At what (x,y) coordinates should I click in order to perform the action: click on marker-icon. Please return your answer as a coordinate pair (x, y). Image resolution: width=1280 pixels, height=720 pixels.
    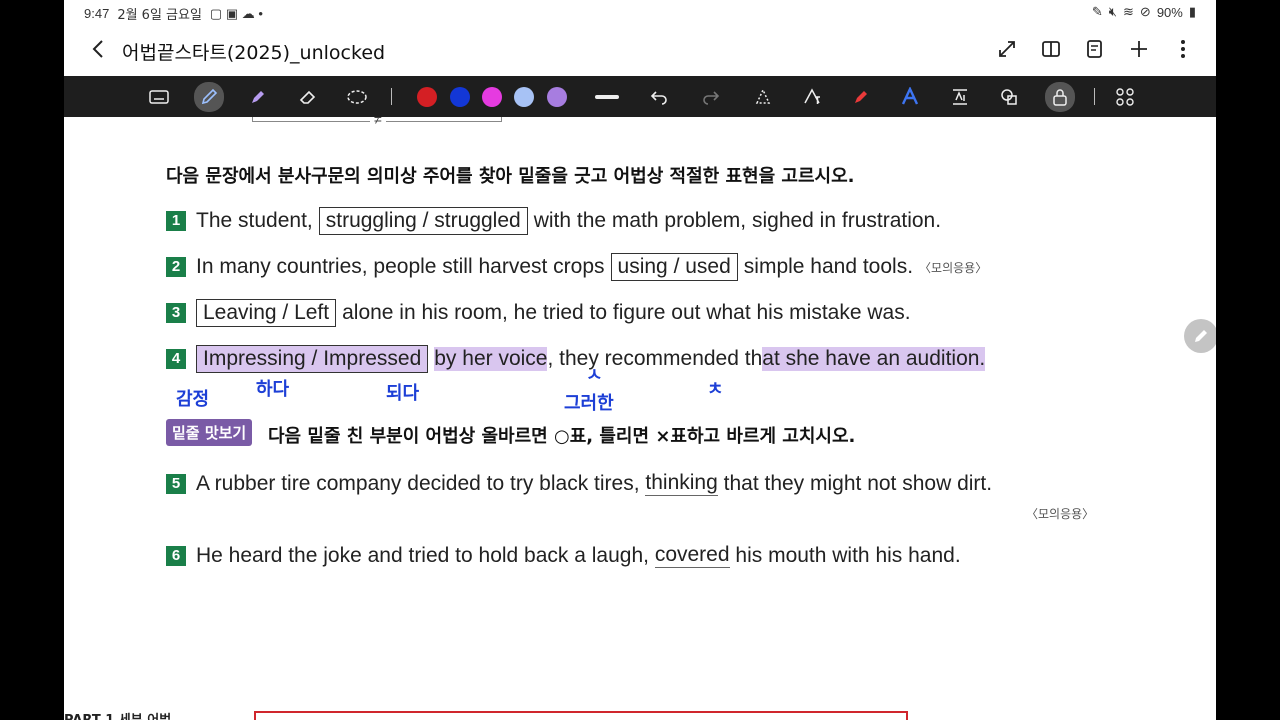
    Looking at the image, I should click on (861, 97).